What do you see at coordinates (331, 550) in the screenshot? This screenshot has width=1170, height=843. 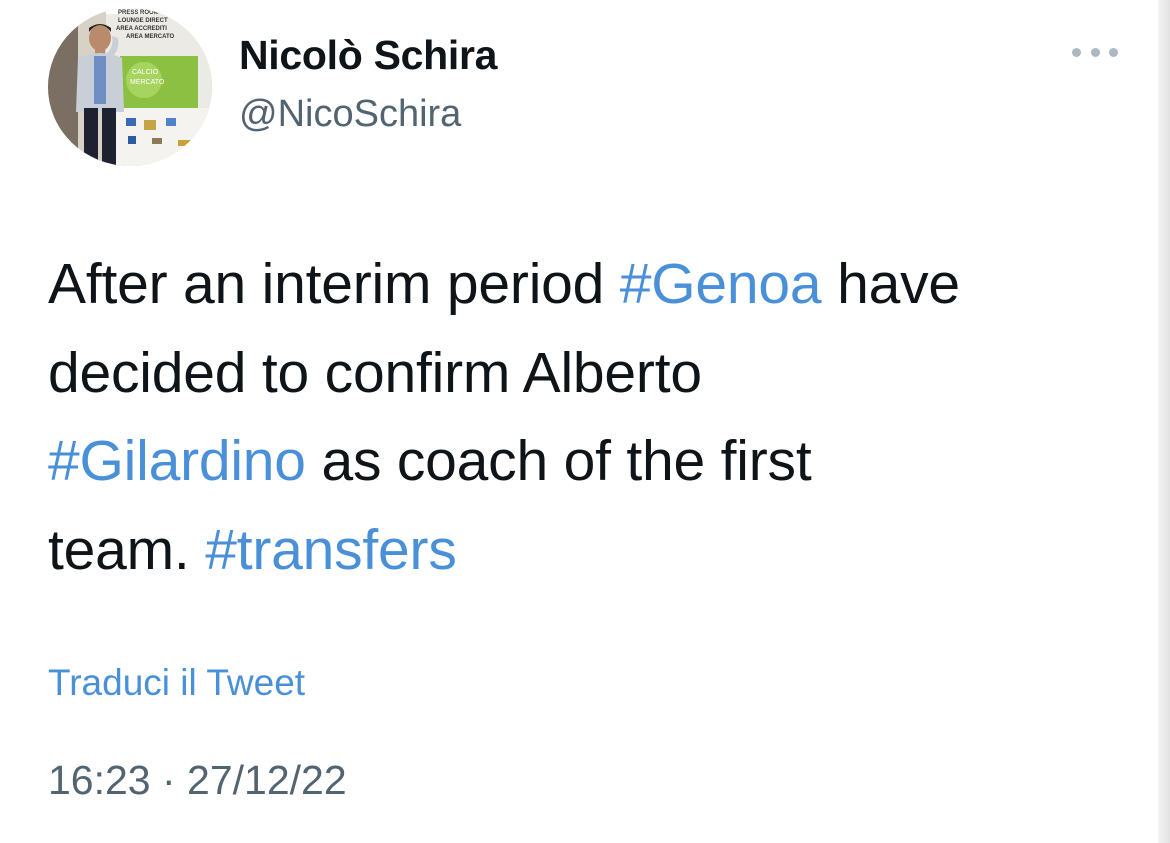 I see `hashtag-transfers: #transfers` at bounding box center [331, 550].